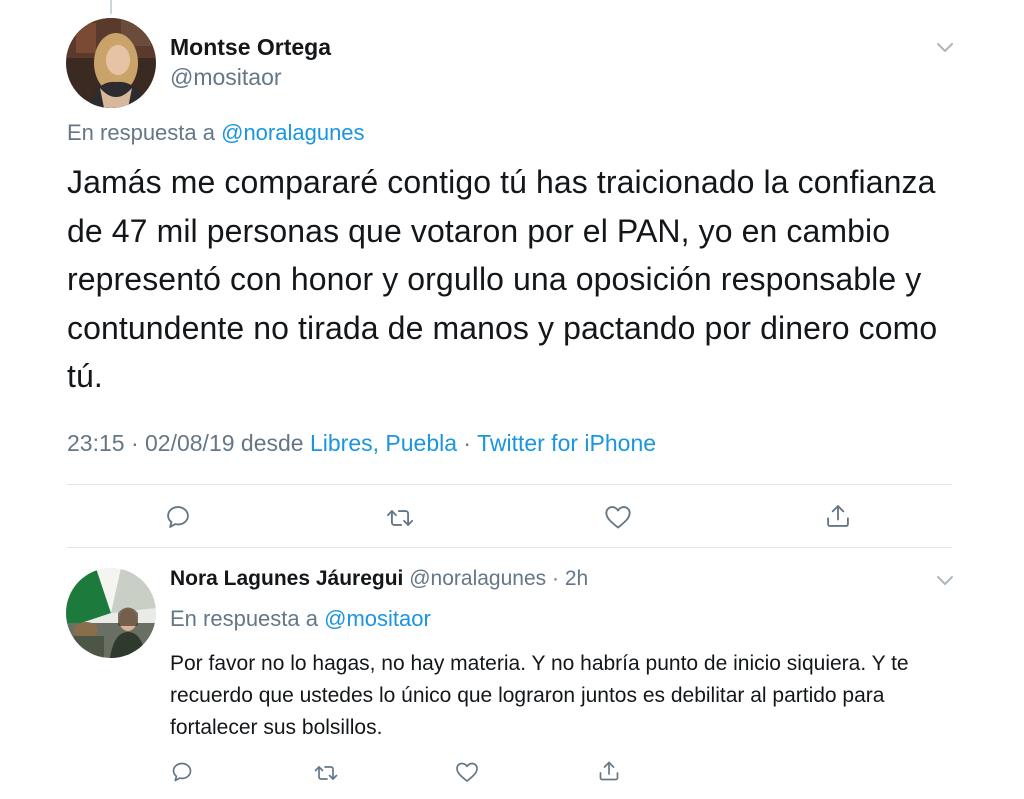 This screenshot has width=1024, height=799. Describe the element at coordinates (292, 132) in the screenshot. I see `reply-handle-link: @noralagunes` at that location.